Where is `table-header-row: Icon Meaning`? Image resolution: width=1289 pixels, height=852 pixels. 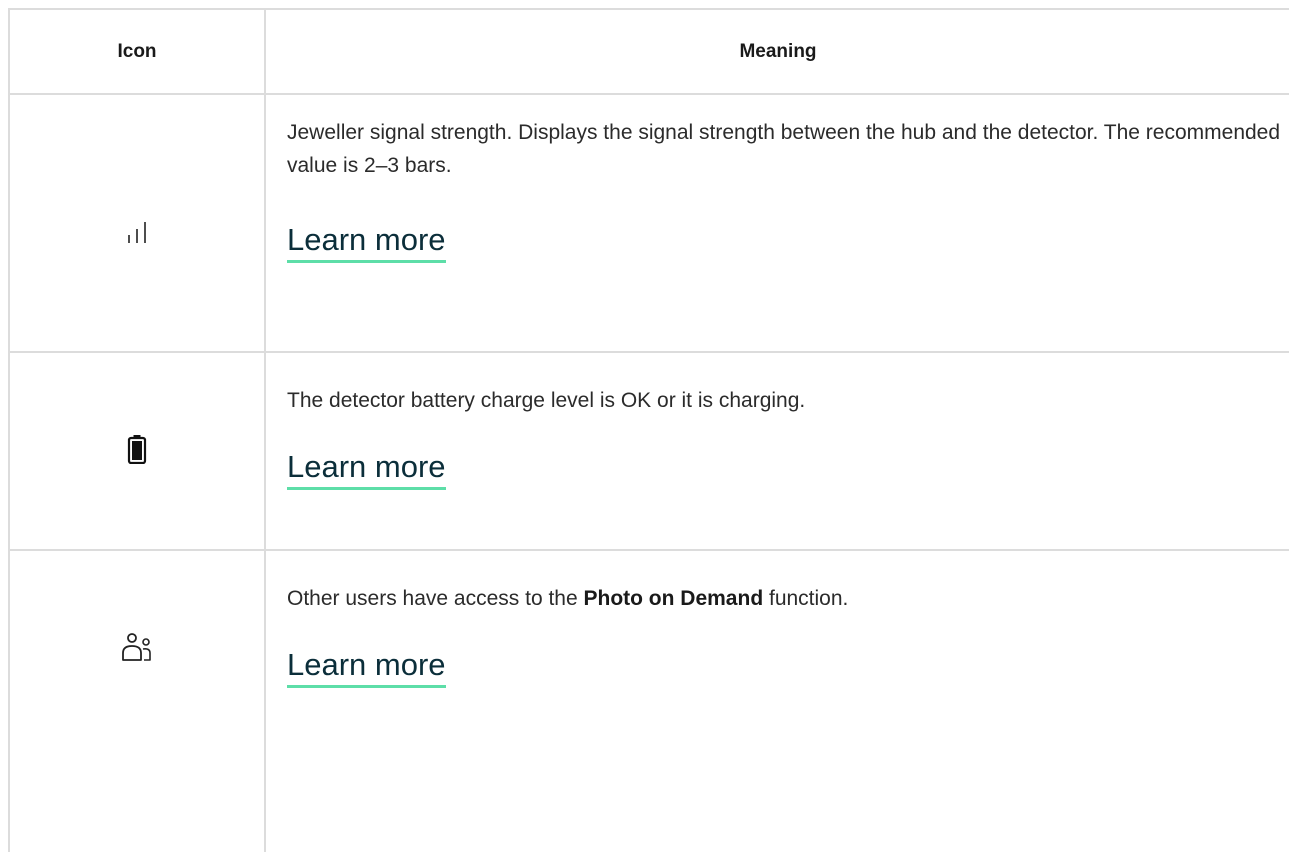
table-header-row: Icon Meaning is located at coordinates (648, 51).